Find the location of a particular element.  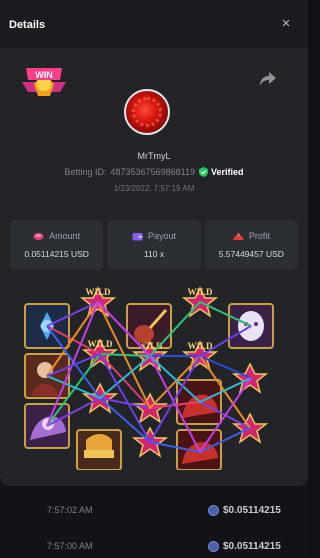

shield-check-icon is located at coordinates (203, 172).